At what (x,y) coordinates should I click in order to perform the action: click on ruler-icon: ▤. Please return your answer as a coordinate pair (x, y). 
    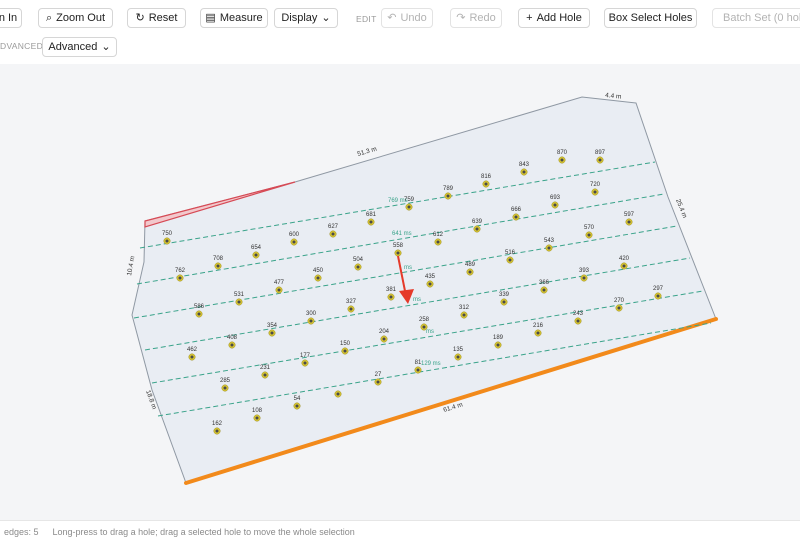
    Looking at the image, I should click on (210, 17).